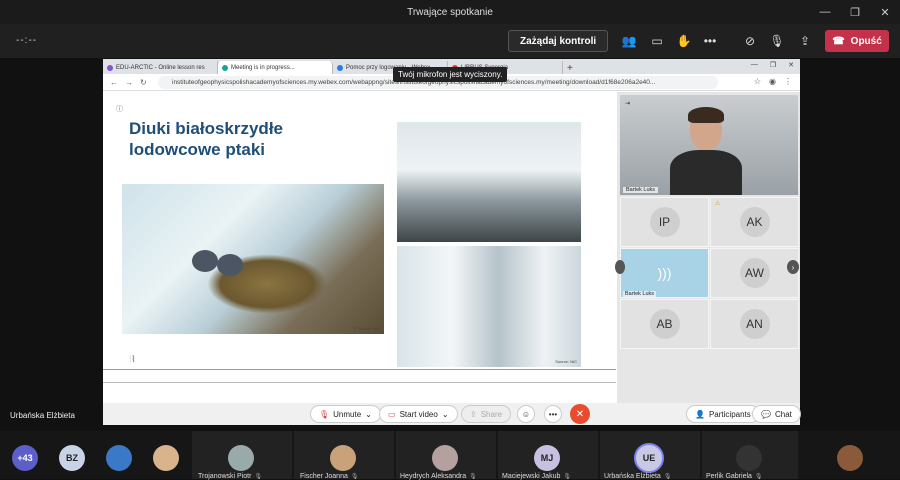 The width and height of the screenshot is (900, 480). Describe the element at coordinates (114, 82) in the screenshot. I see `back-icon: ←` at that location.